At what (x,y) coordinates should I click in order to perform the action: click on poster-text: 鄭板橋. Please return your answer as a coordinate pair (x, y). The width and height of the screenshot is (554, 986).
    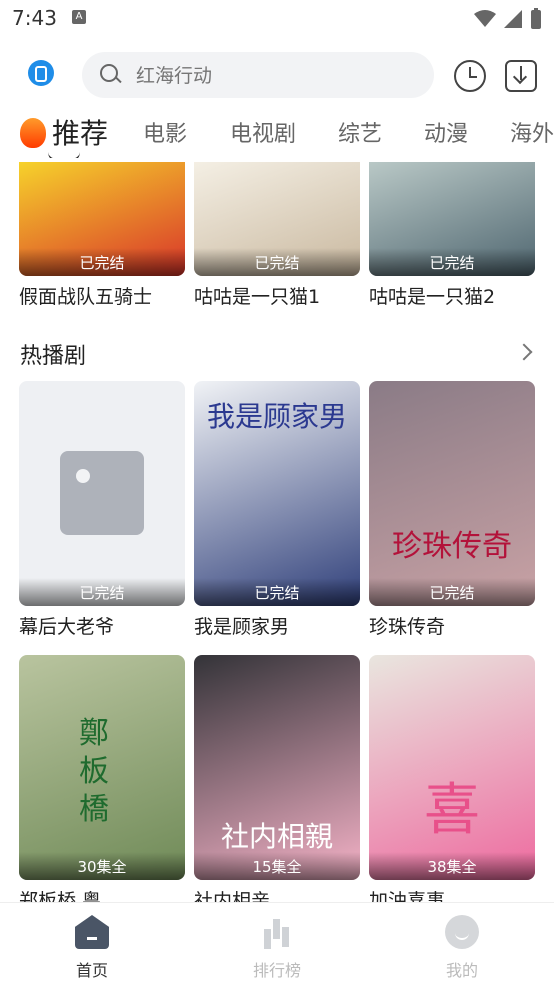
    Looking at the image, I should click on (94, 771).